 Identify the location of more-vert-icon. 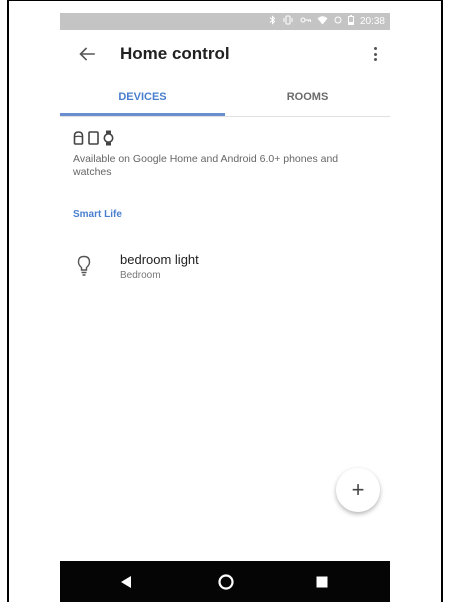
(375, 48).